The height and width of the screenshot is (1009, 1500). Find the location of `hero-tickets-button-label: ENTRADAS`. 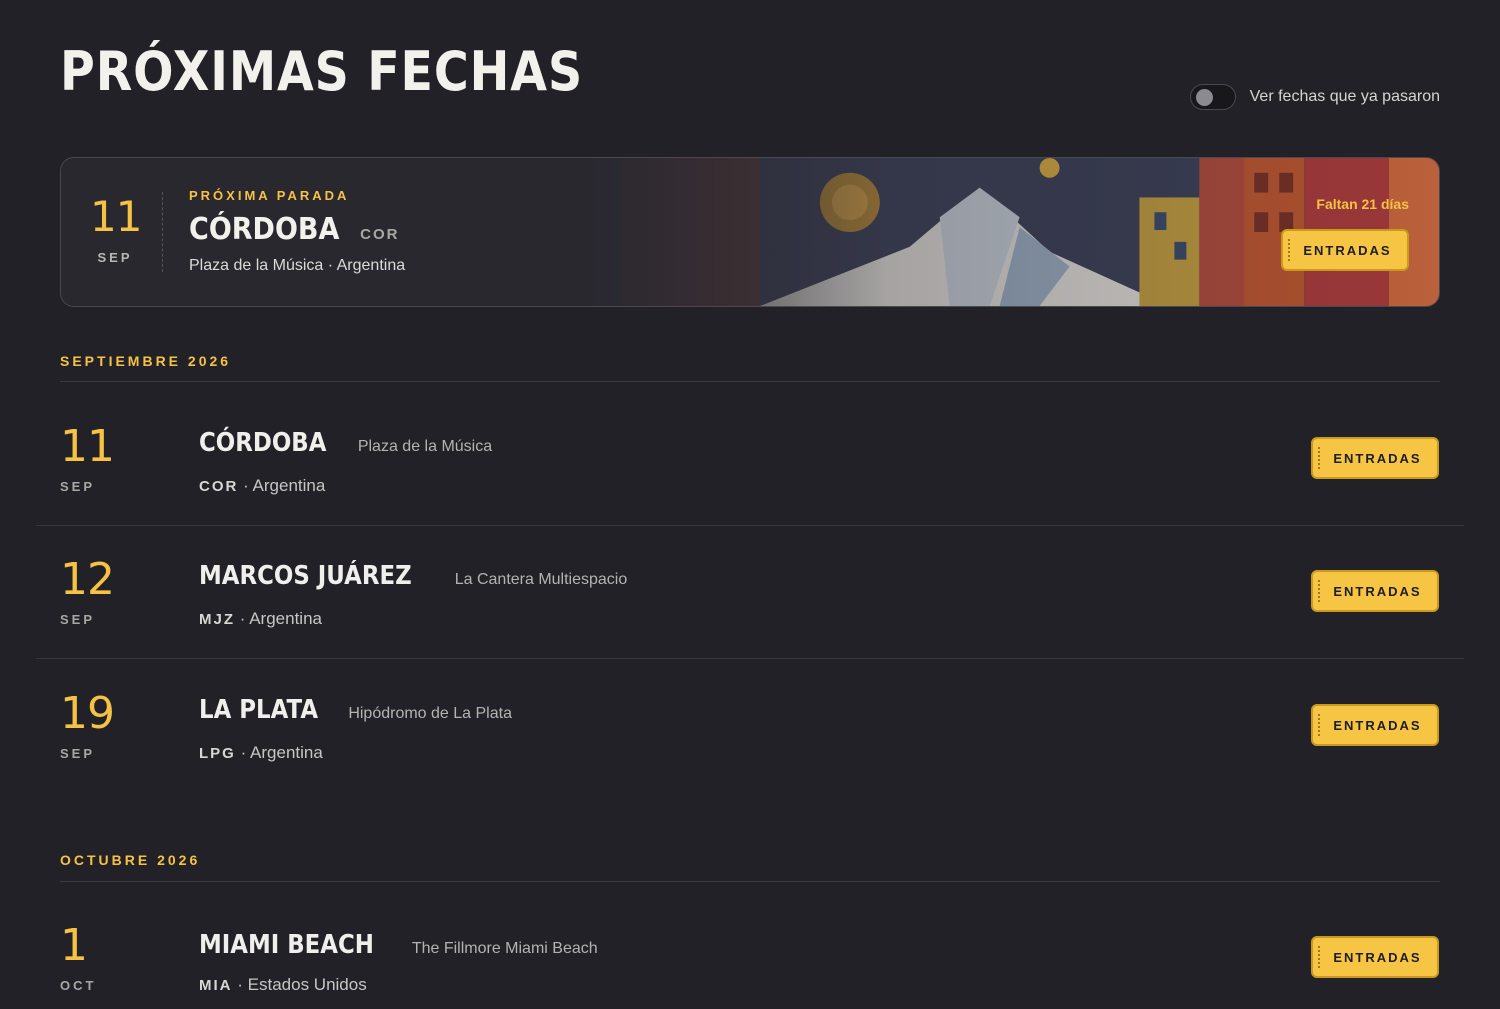

hero-tickets-button-label: ENTRADAS is located at coordinates (1347, 250).